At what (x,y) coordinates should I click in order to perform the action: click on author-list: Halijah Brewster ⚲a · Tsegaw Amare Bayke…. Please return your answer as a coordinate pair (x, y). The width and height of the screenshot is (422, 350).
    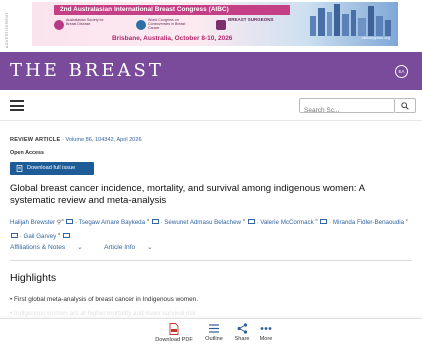
    Looking at the image, I should click on (209, 229).